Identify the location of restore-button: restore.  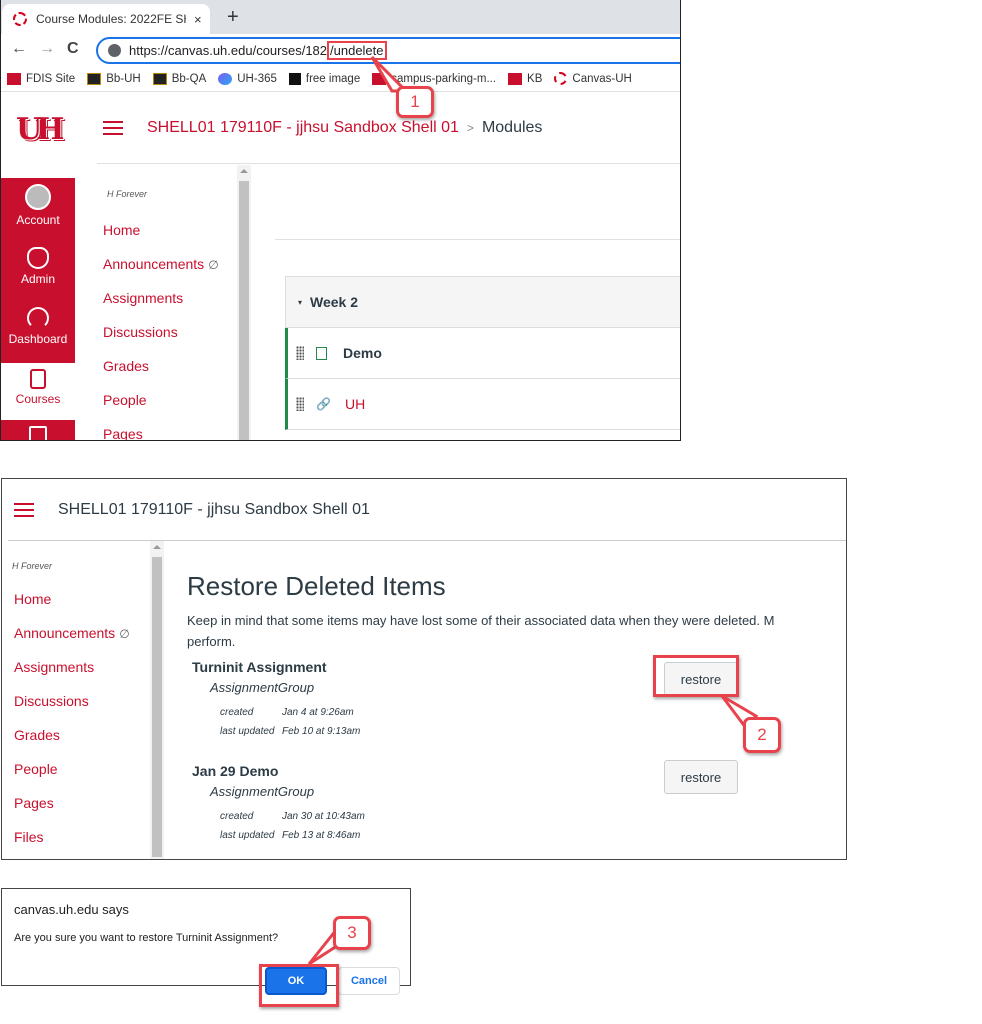
(701, 777).